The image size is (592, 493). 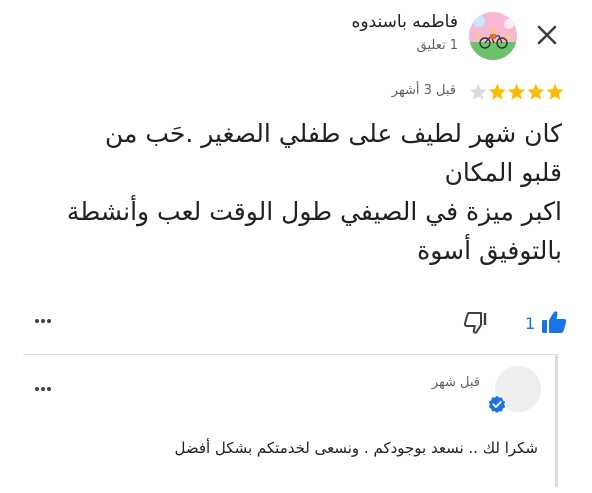 What do you see at coordinates (43, 389) in the screenshot?
I see `reply-more-options-icon` at bounding box center [43, 389].